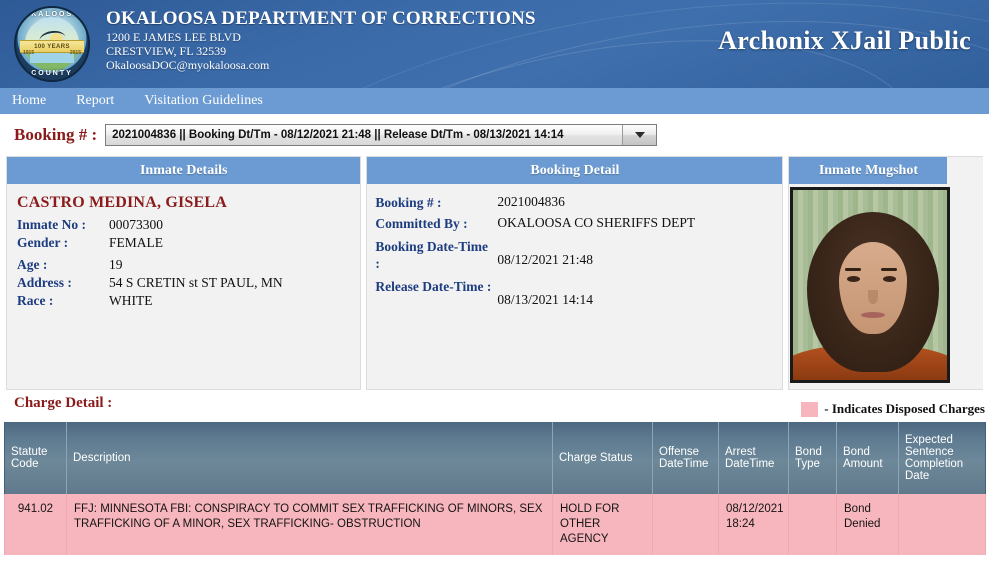 Image resolution: width=989 pixels, height=574 pixels. Describe the element at coordinates (867, 524) in the screenshot. I see `cell-bond-amount: Bond Denied` at that location.